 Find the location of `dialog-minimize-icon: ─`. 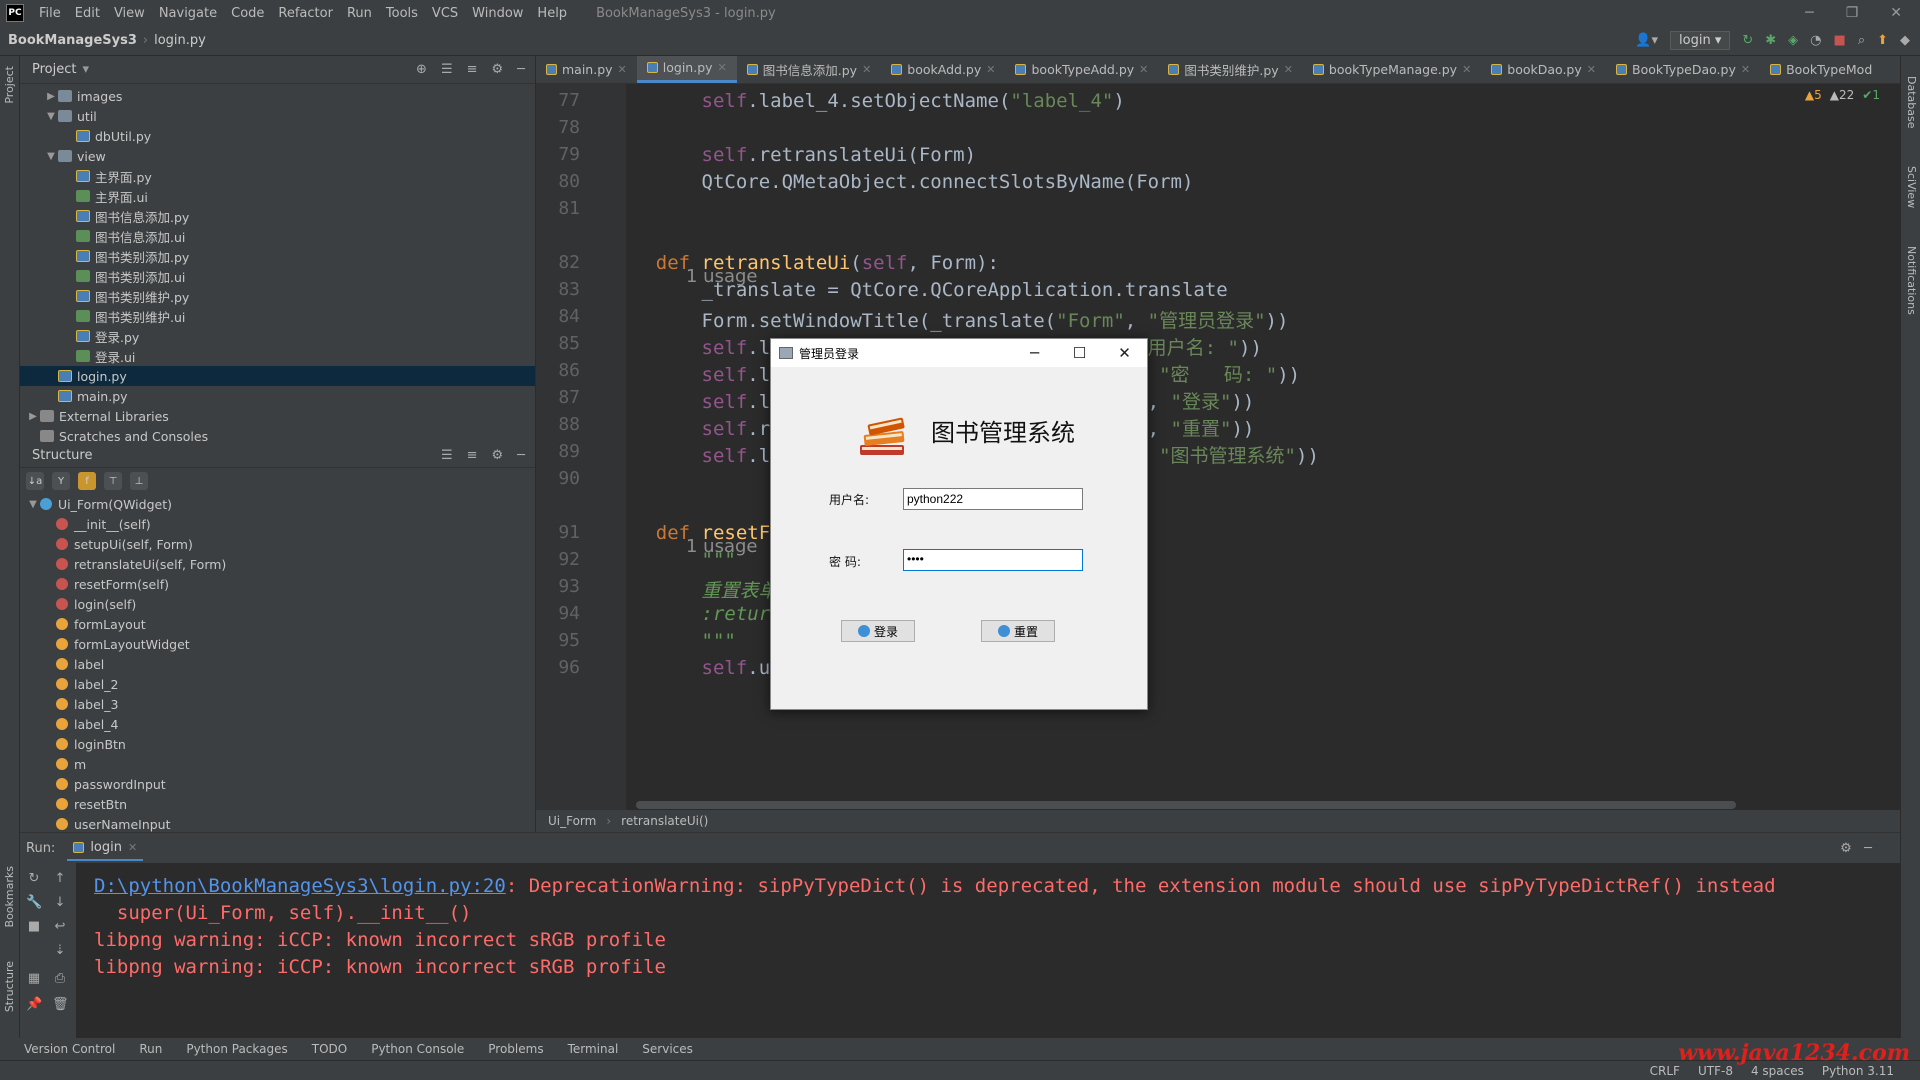

dialog-minimize-icon: ─ is located at coordinates (1034, 353).